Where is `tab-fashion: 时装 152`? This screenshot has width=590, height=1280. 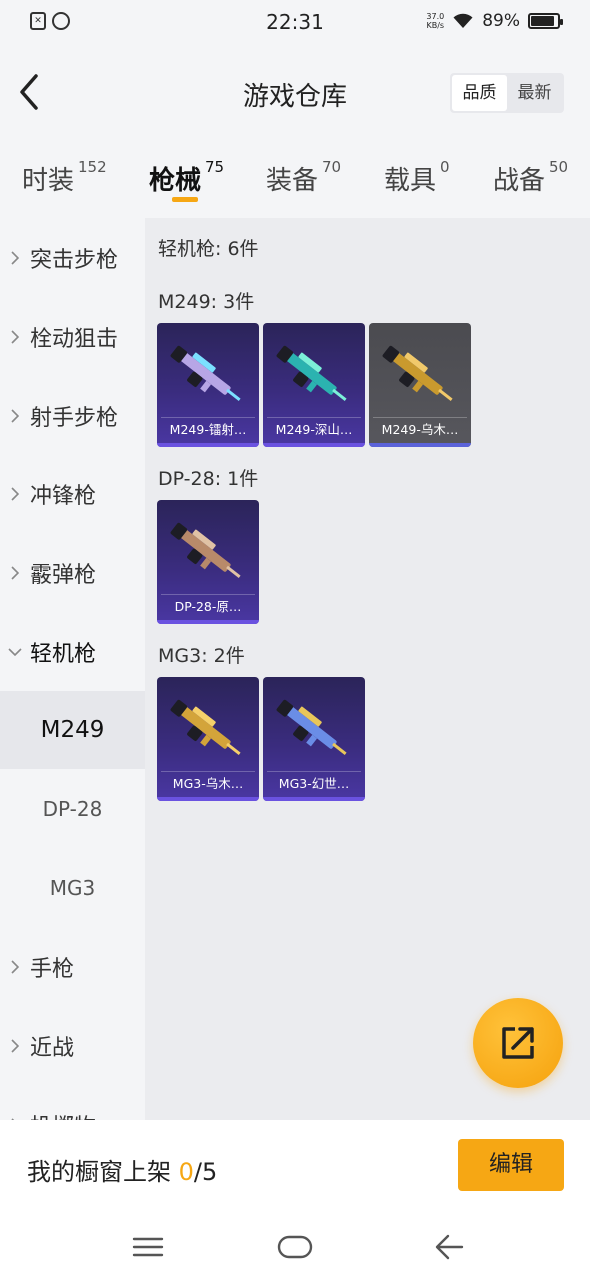 tab-fashion: 时装 152 is located at coordinates (64, 177).